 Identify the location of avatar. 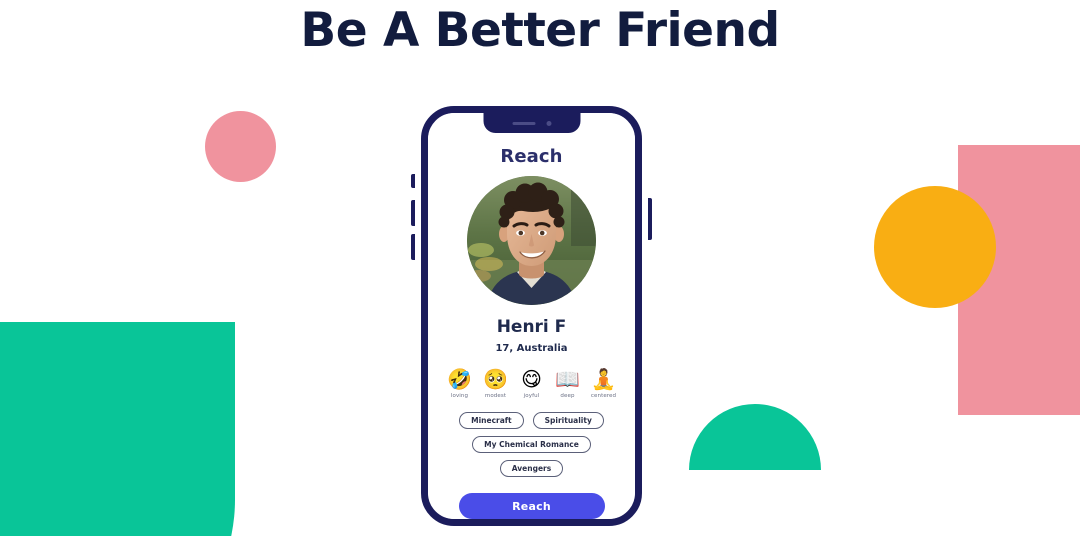
(531, 240).